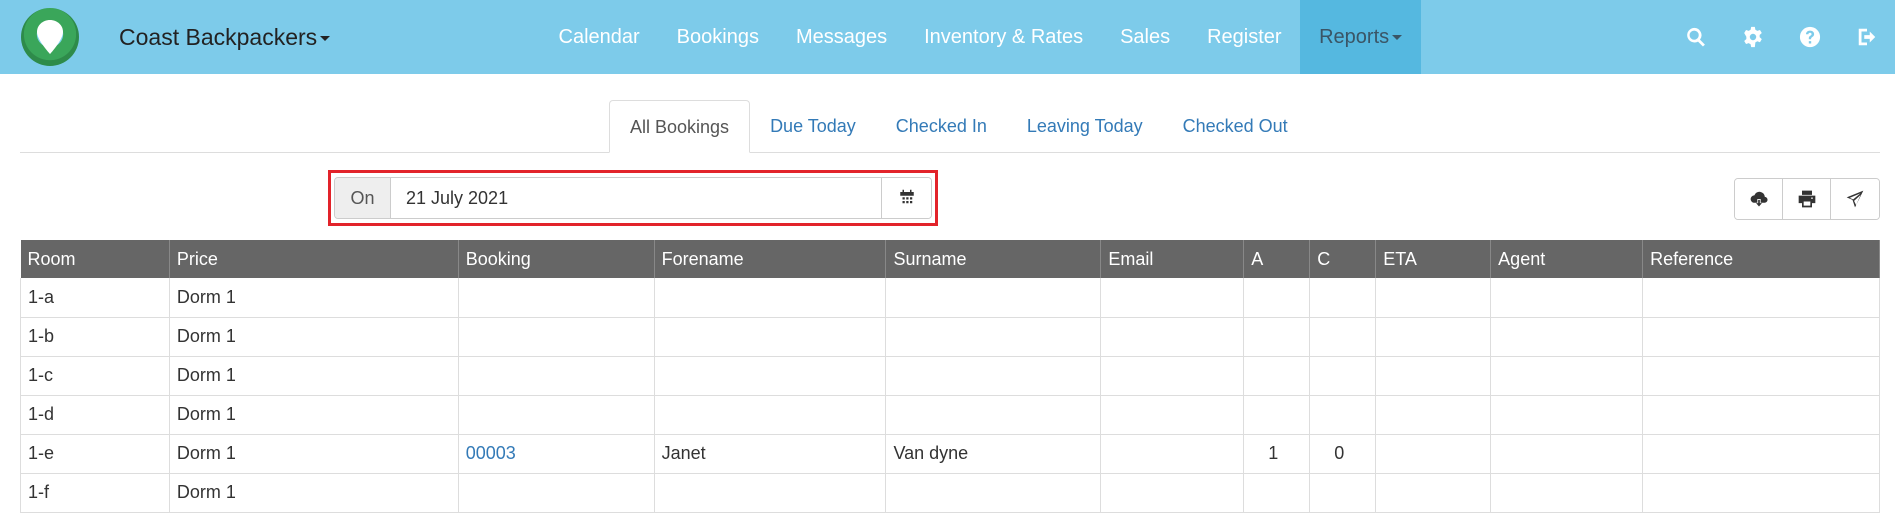 The image size is (1895, 513). I want to click on nav-messages: Messages, so click(841, 37).